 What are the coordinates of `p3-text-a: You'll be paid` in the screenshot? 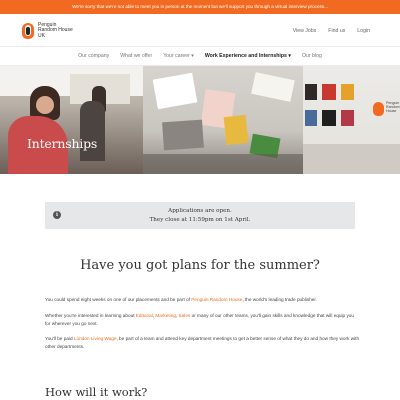 It's located at (59, 338).